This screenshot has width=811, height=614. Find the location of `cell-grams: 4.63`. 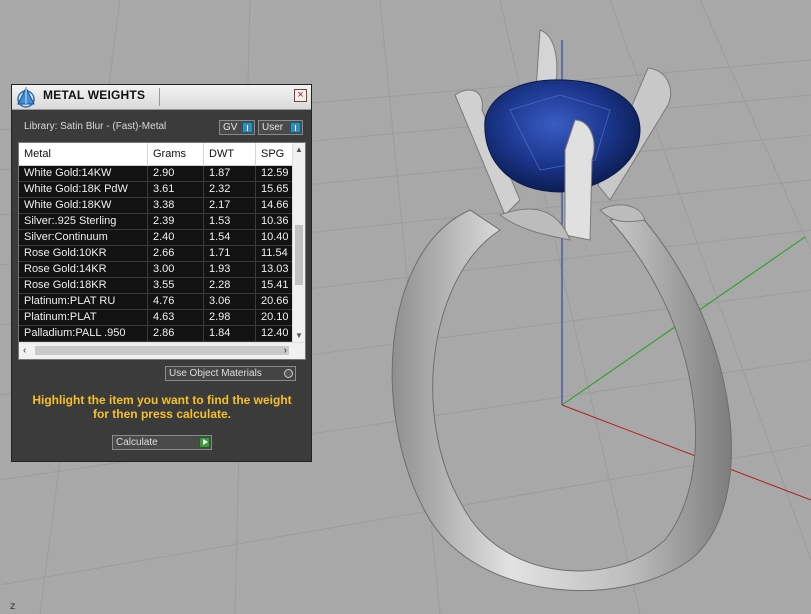

cell-grams: 4.63 is located at coordinates (176, 317).